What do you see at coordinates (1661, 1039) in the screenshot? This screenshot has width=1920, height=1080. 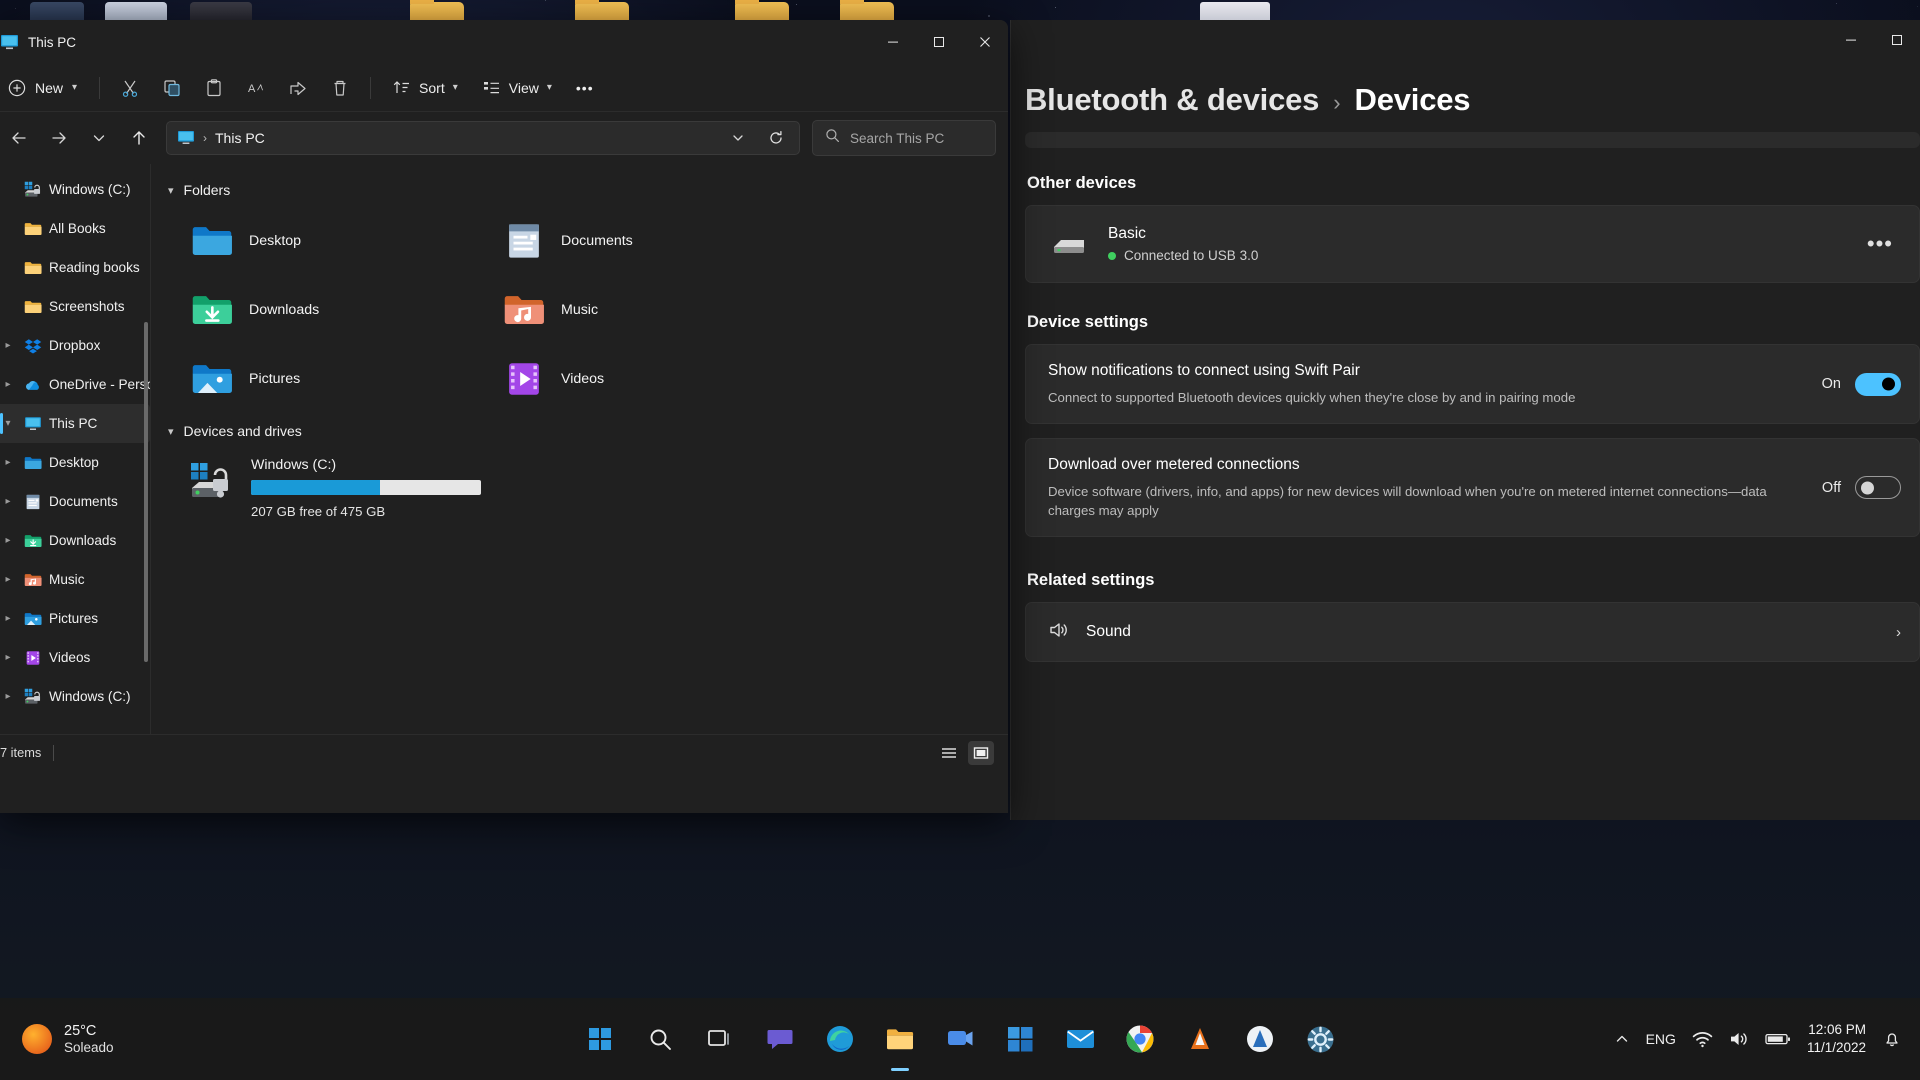 I see `language-indicator: ENG` at bounding box center [1661, 1039].